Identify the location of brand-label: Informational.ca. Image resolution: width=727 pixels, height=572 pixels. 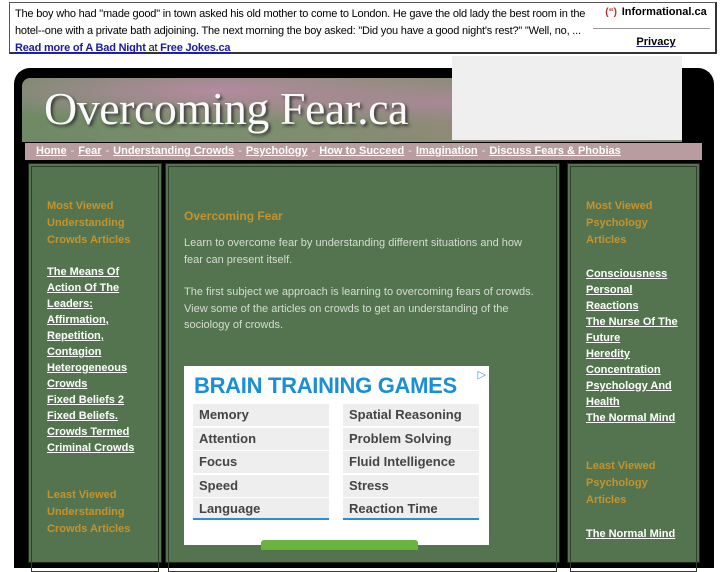
(664, 12).